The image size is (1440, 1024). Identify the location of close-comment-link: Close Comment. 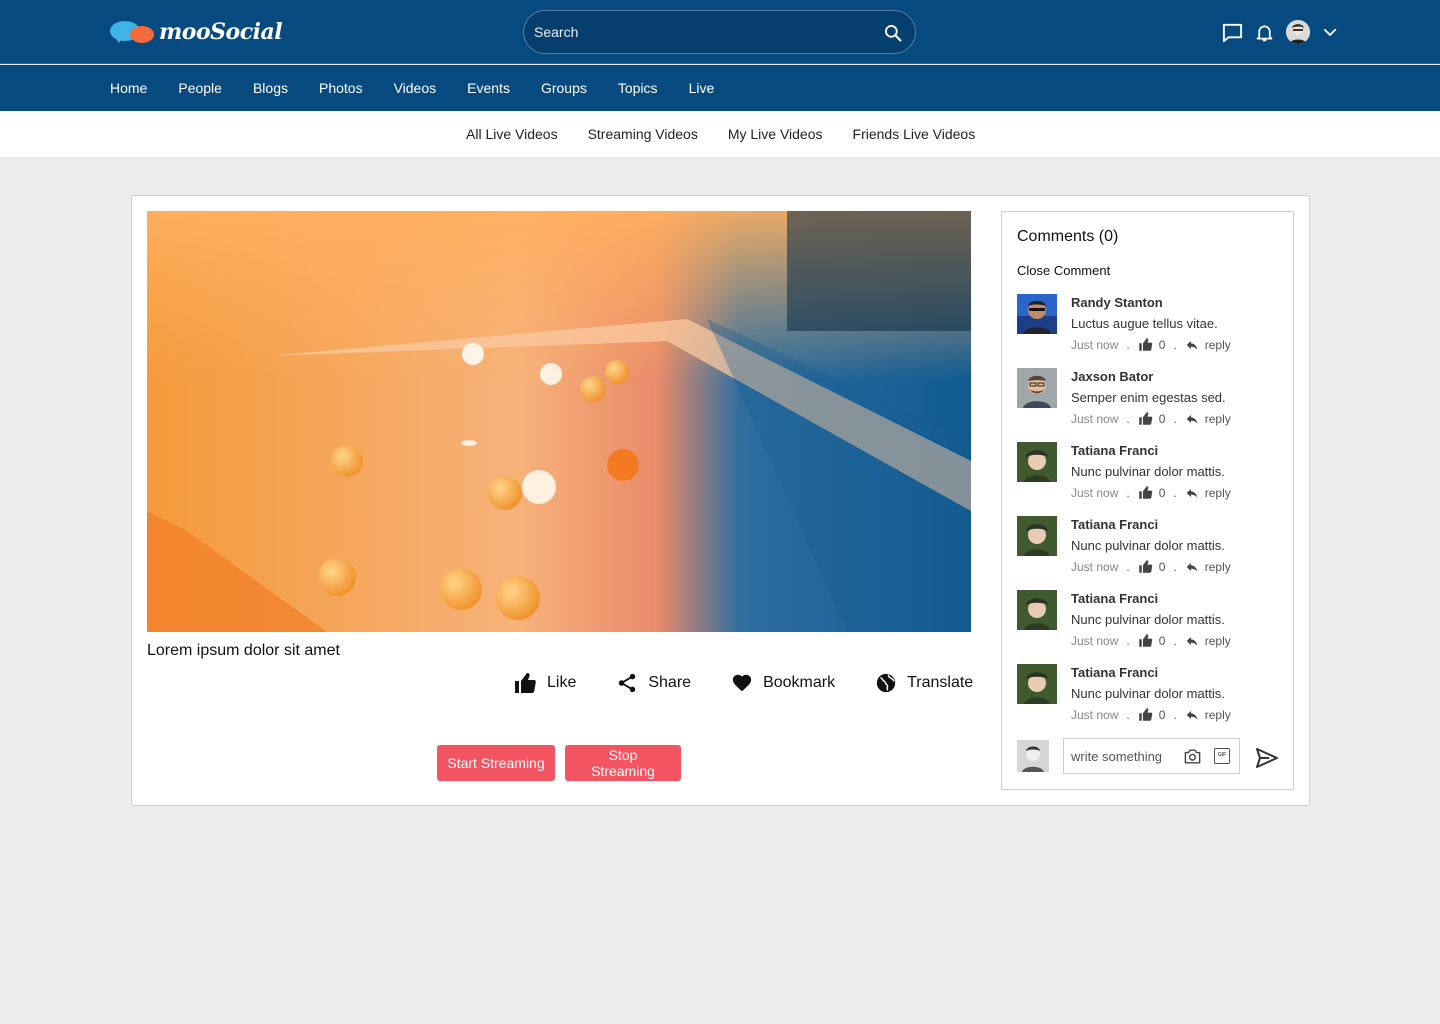
(1063, 270).